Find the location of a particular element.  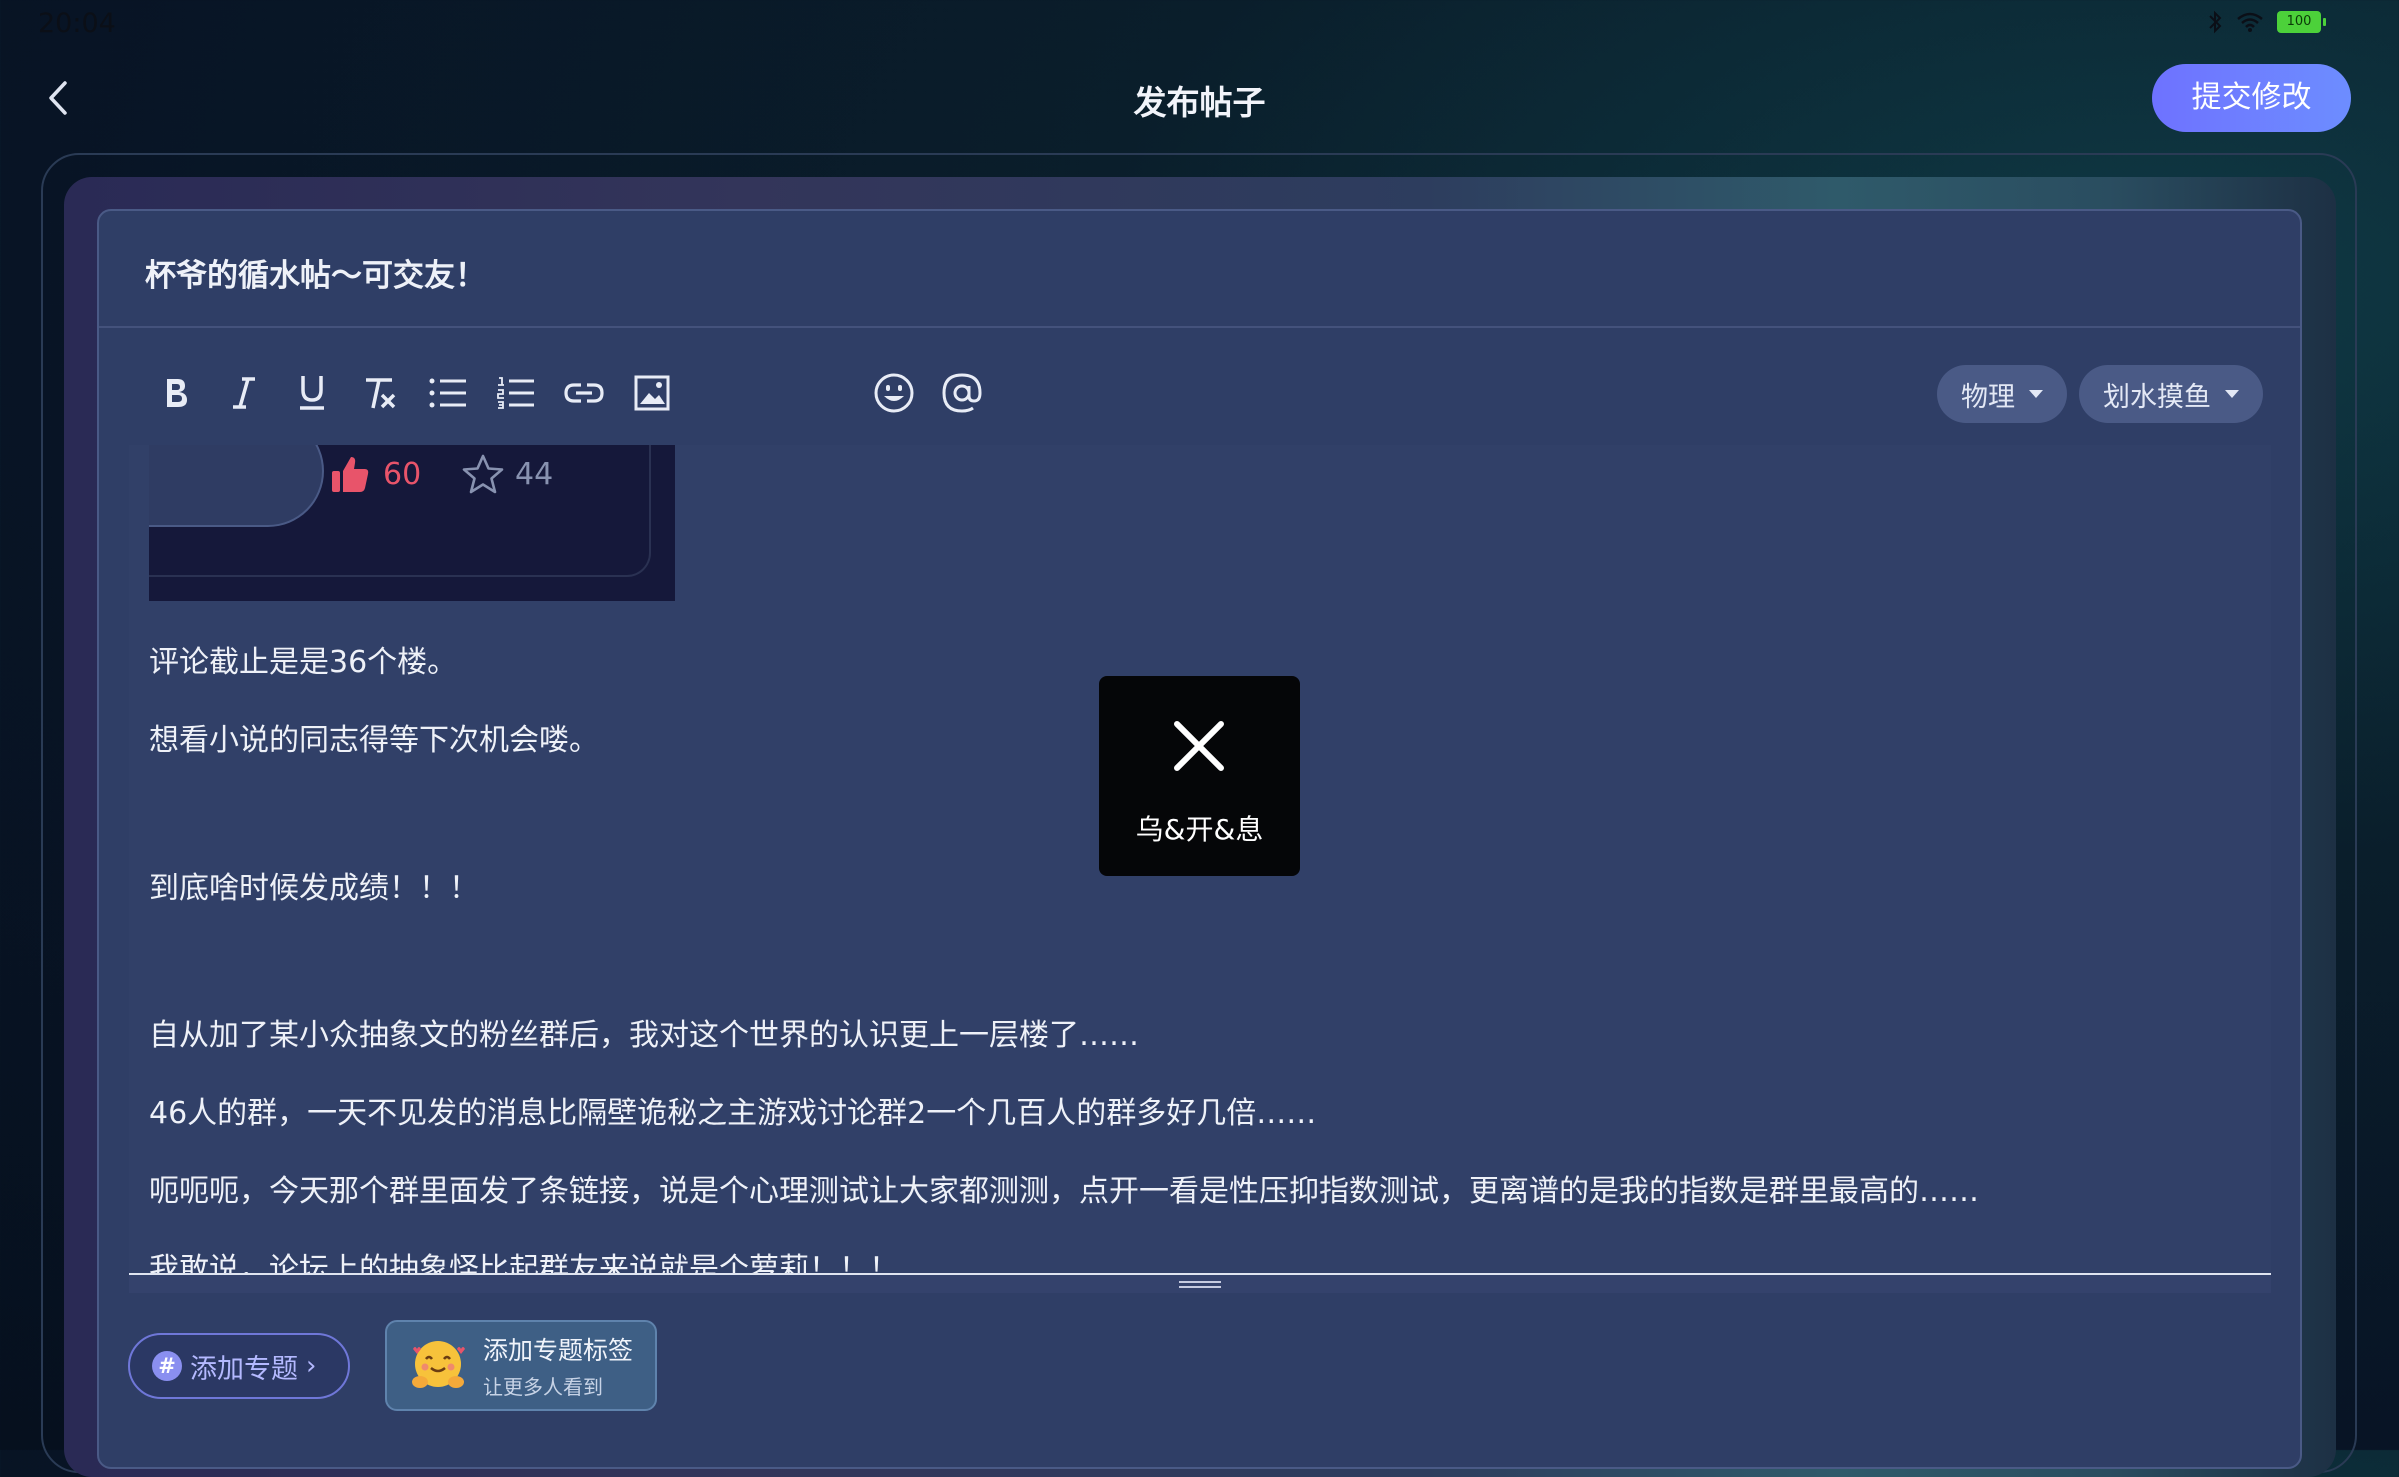

status-bar: 20:04 100 is located at coordinates (1199, 25).